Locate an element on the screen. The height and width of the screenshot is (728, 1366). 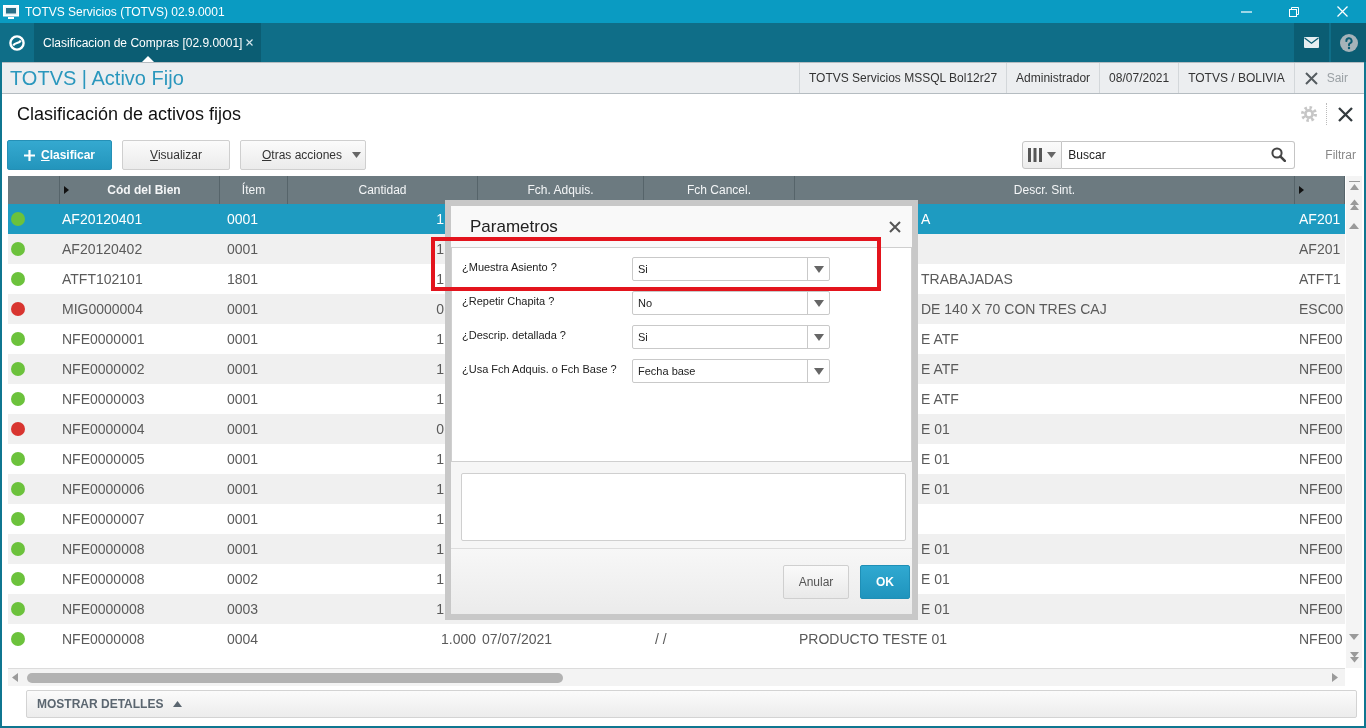
code-text: ESC00 is located at coordinates (1321, 309).